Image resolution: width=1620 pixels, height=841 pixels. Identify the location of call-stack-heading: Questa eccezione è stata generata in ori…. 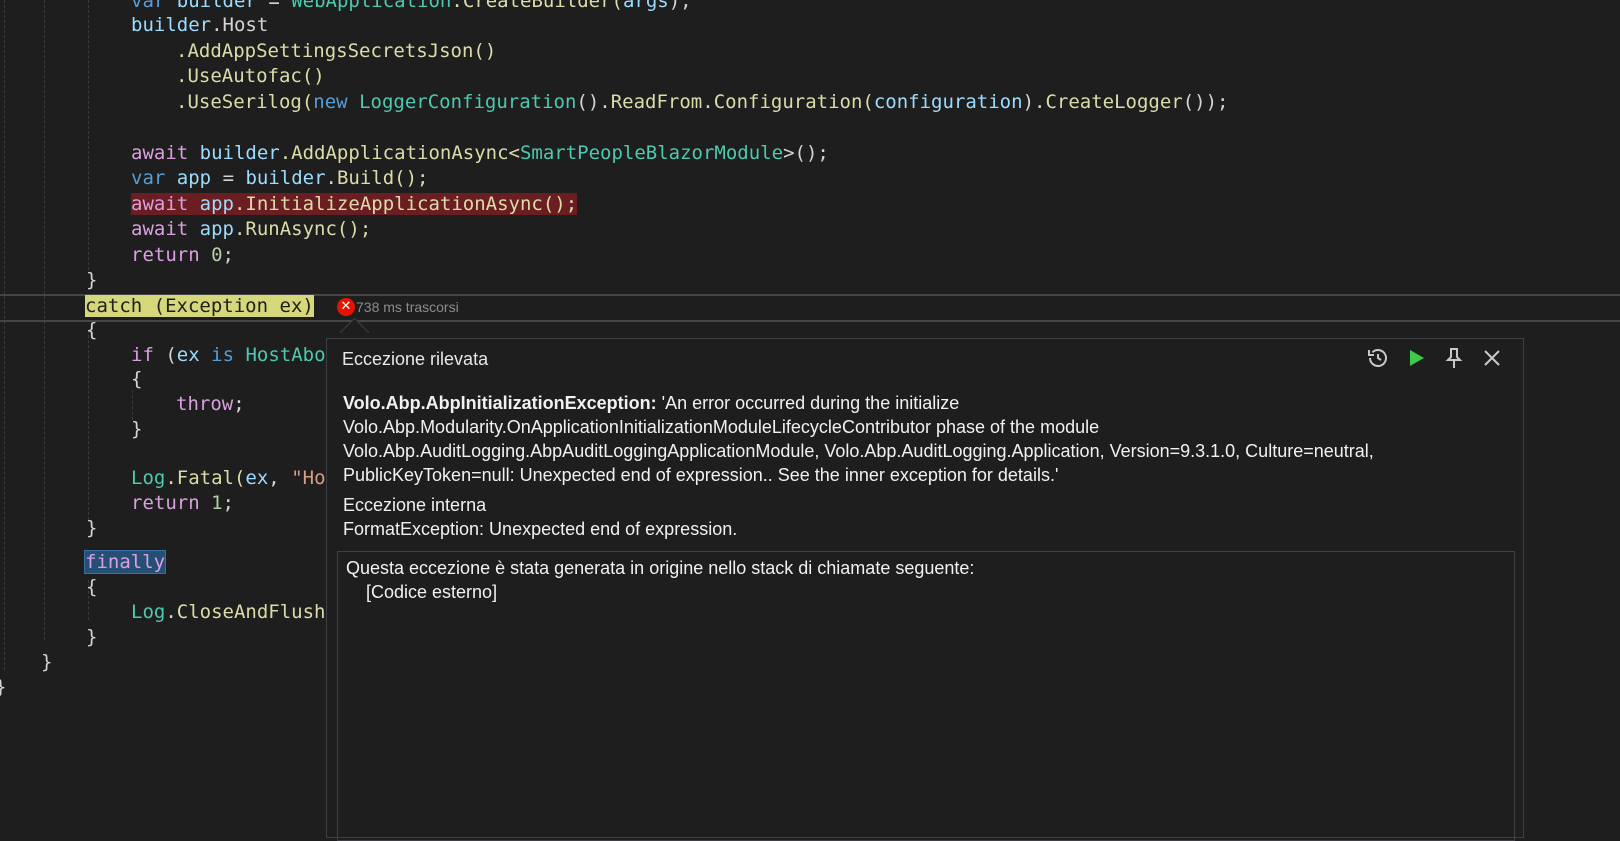
(660, 568).